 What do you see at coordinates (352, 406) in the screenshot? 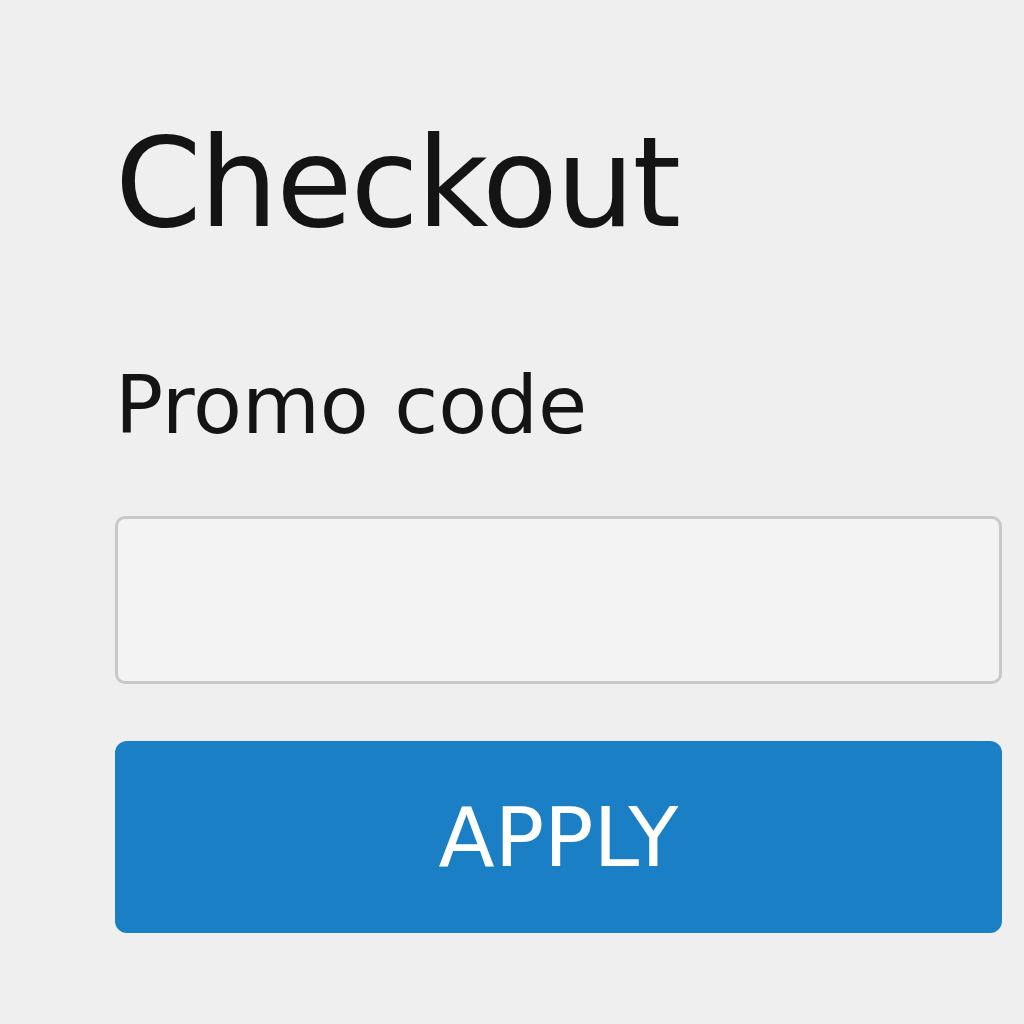
I see `promo-code-label: Promo code` at bounding box center [352, 406].